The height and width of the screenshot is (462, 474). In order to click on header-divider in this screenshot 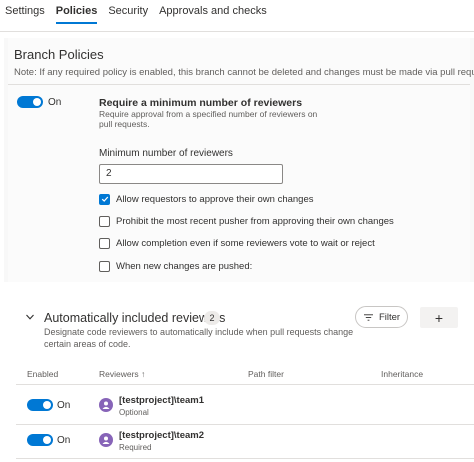, I will do `click(245, 384)`.